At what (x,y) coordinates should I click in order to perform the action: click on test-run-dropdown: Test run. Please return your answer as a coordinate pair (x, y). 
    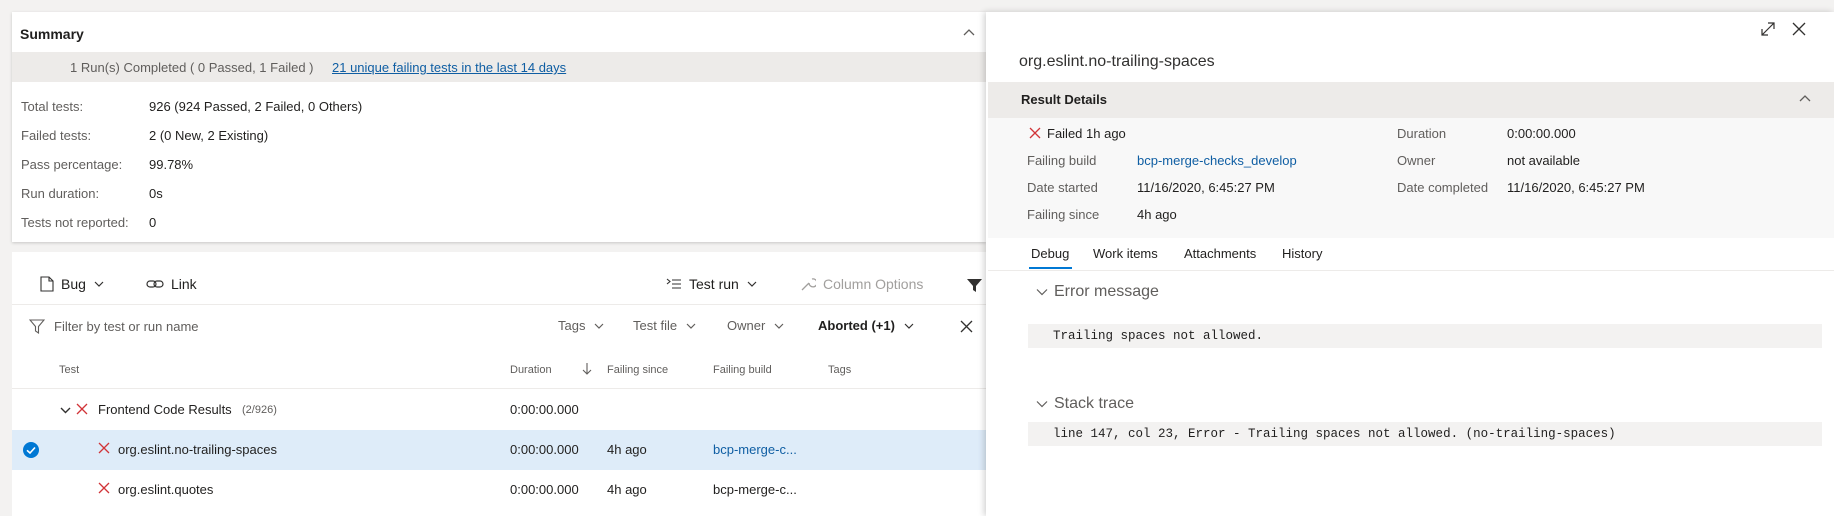
    Looking at the image, I should click on (712, 284).